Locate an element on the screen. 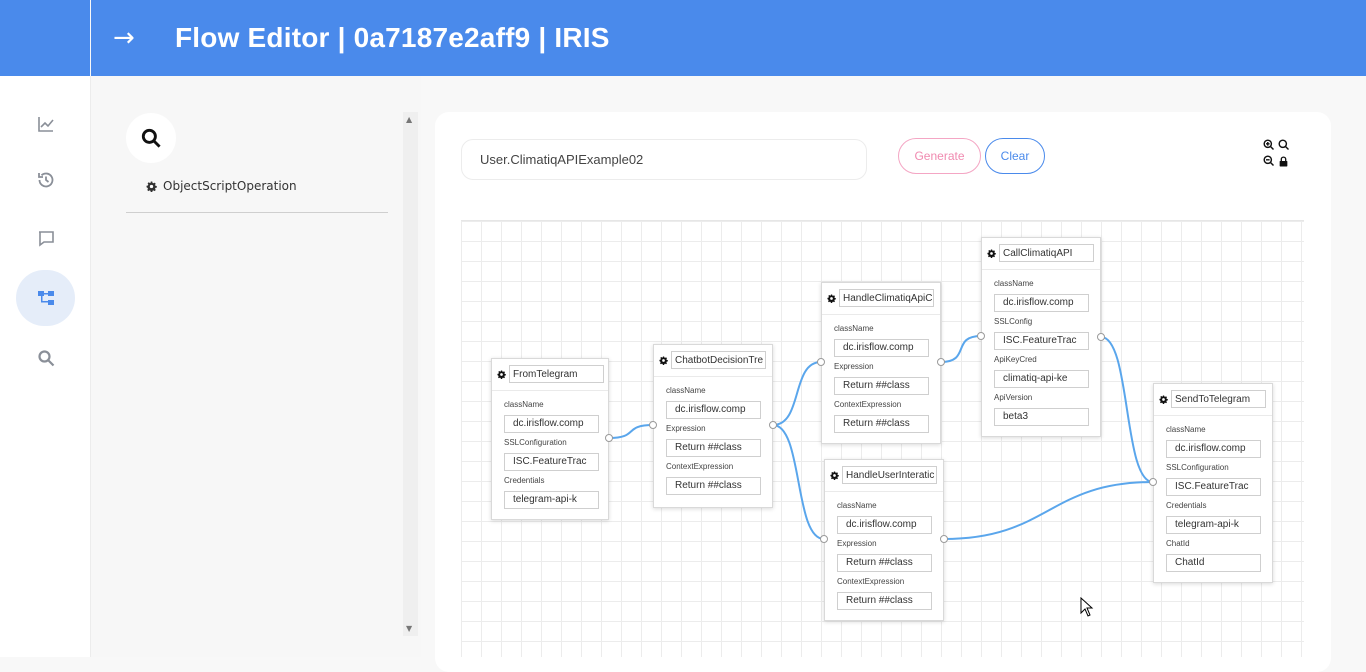  palette-scrollbar: ▲ ▼ is located at coordinates (410, 374).